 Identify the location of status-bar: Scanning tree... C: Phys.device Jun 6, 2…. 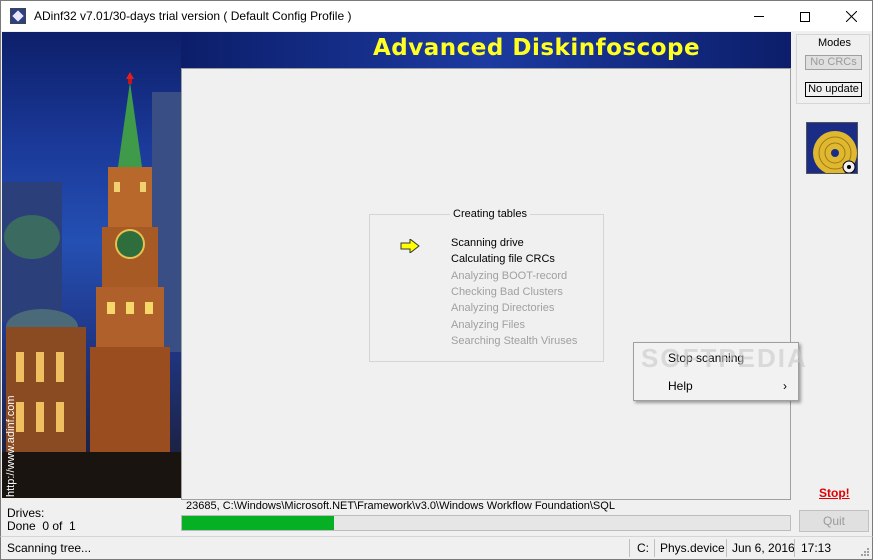
(436, 548).